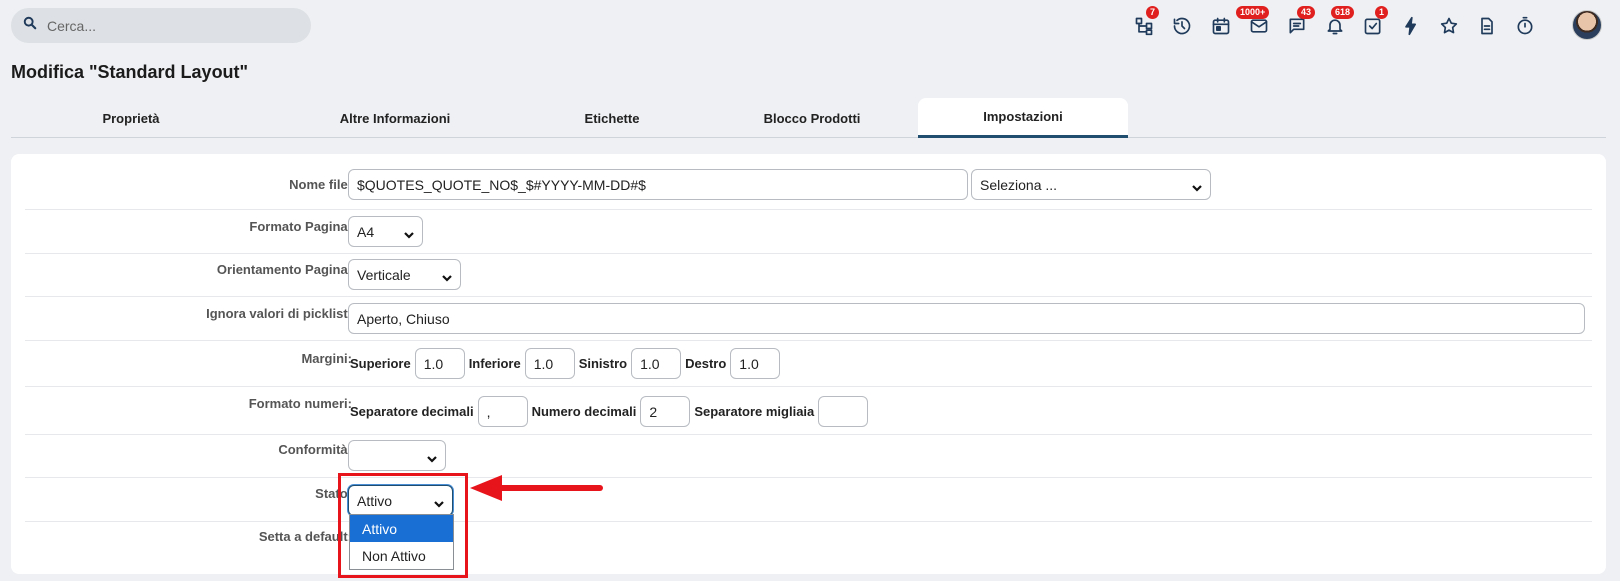 Image resolution: width=1620 pixels, height=581 pixels. Describe the element at coordinates (1023, 118) in the screenshot. I see `tab-impostazioni: Impostazioni` at that location.